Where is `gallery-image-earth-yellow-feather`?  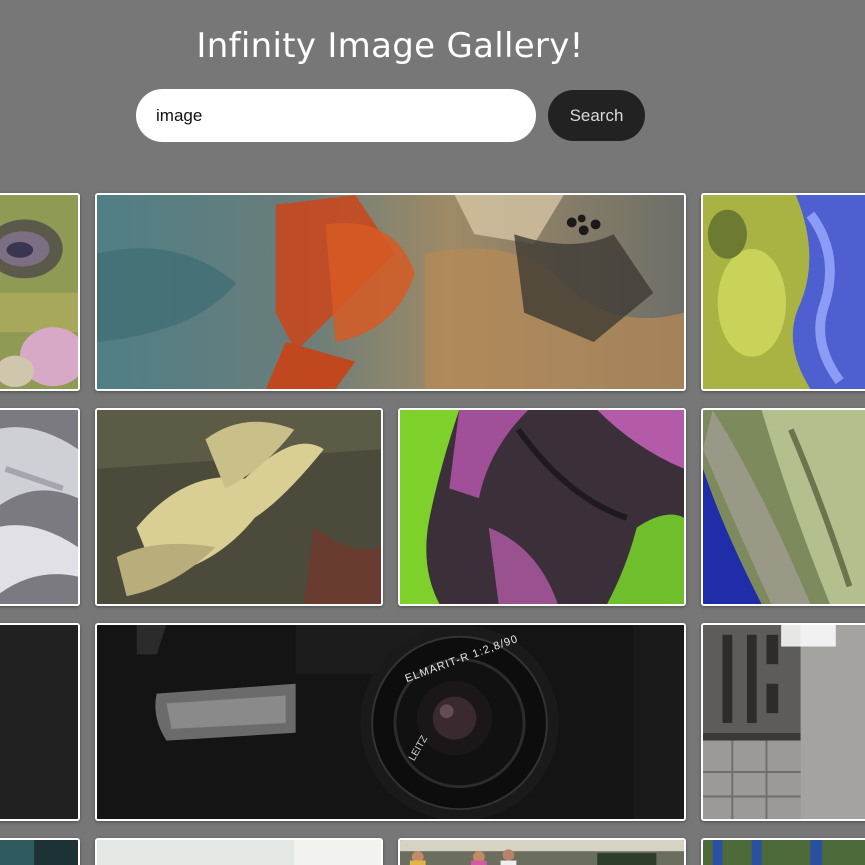
gallery-image-earth-yellow-feather is located at coordinates (239, 507).